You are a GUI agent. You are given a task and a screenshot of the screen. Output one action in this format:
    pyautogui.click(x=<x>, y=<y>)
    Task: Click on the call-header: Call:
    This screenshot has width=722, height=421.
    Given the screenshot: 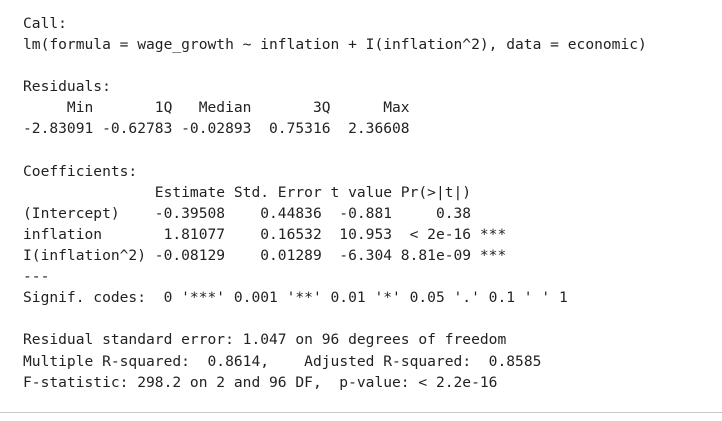 What is the action you would take?
    pyautogui.click(x=45, y=23)
    